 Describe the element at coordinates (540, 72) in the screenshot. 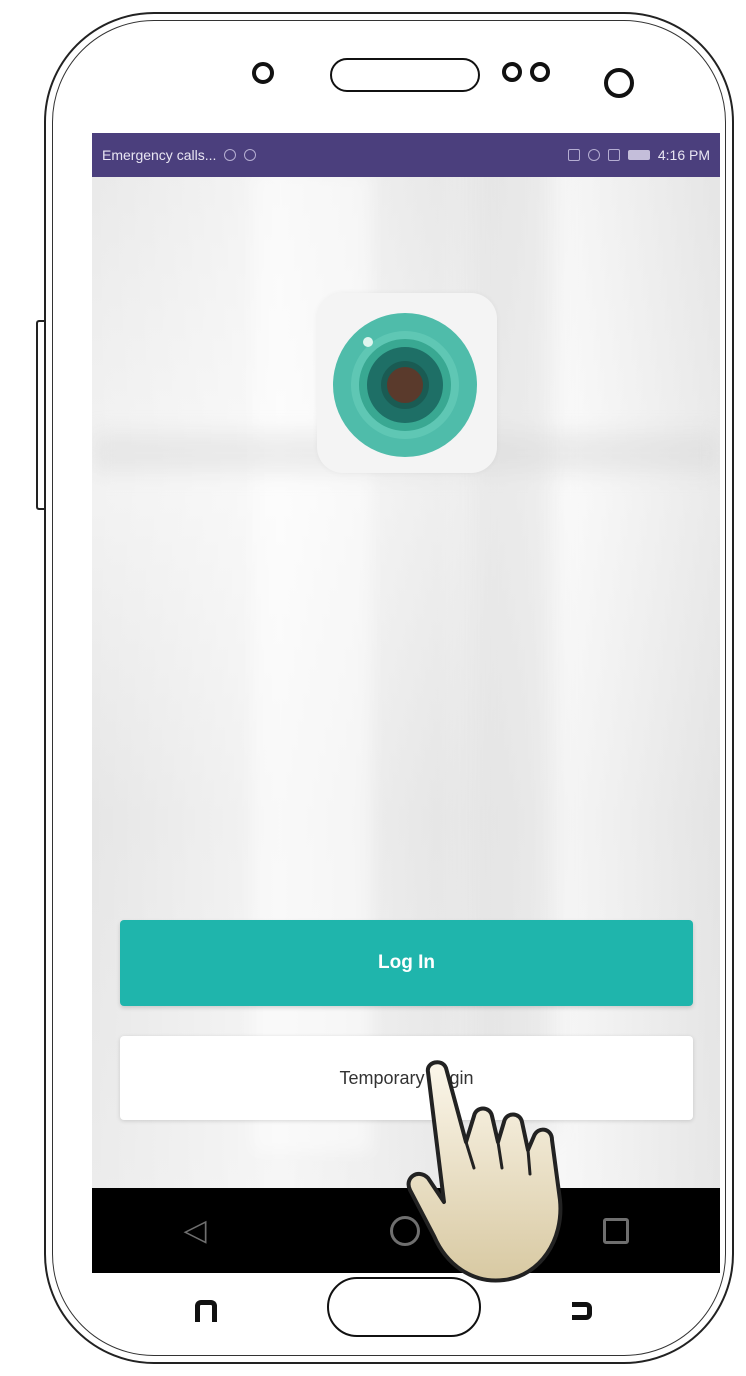

I see `sensor-dot-right-icon` at that location.